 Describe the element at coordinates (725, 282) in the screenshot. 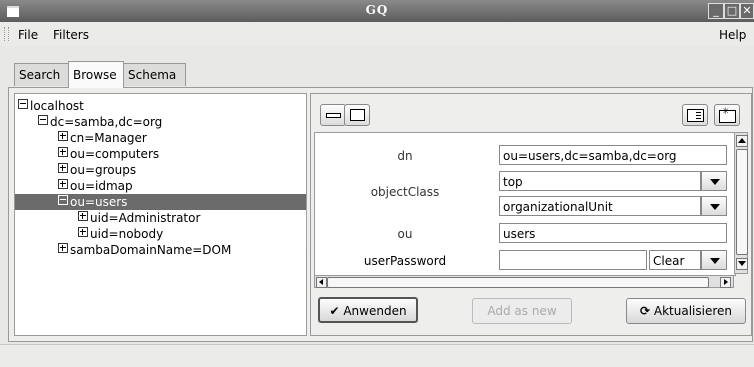

I see `scroll-right-icon` at that location.